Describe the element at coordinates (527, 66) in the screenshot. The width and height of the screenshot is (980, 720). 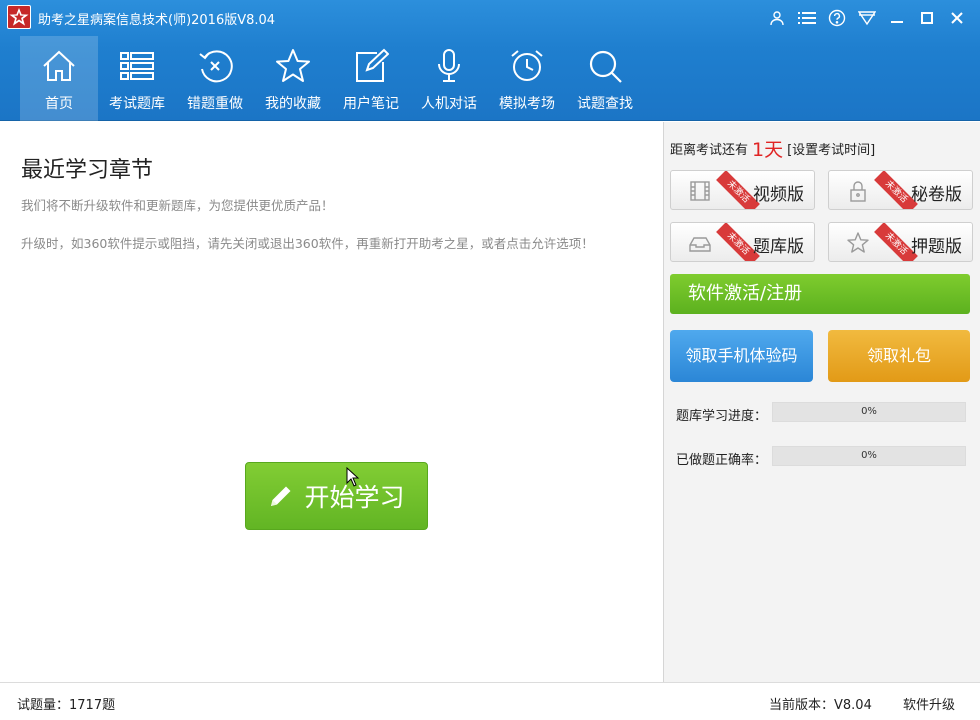
I see `alarm-clock-icon` at that location.